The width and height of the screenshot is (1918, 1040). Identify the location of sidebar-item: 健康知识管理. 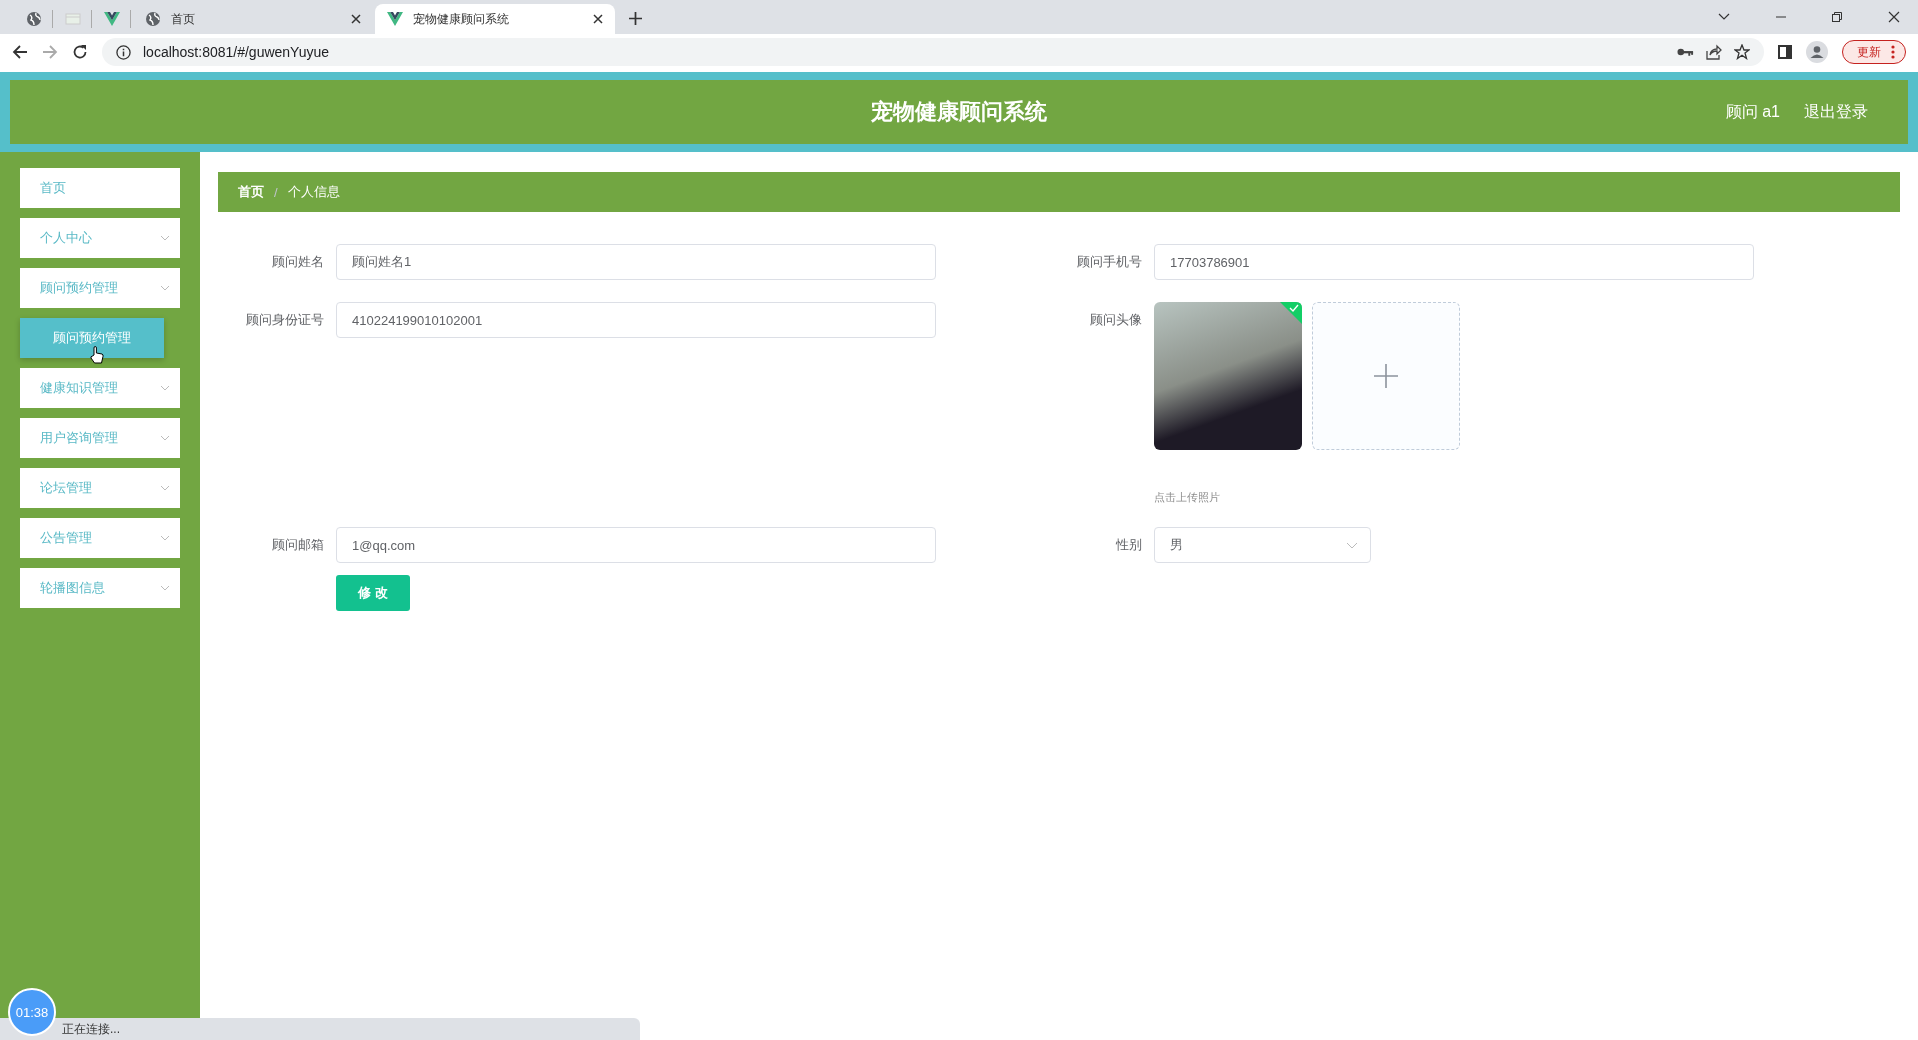
(100, 388).